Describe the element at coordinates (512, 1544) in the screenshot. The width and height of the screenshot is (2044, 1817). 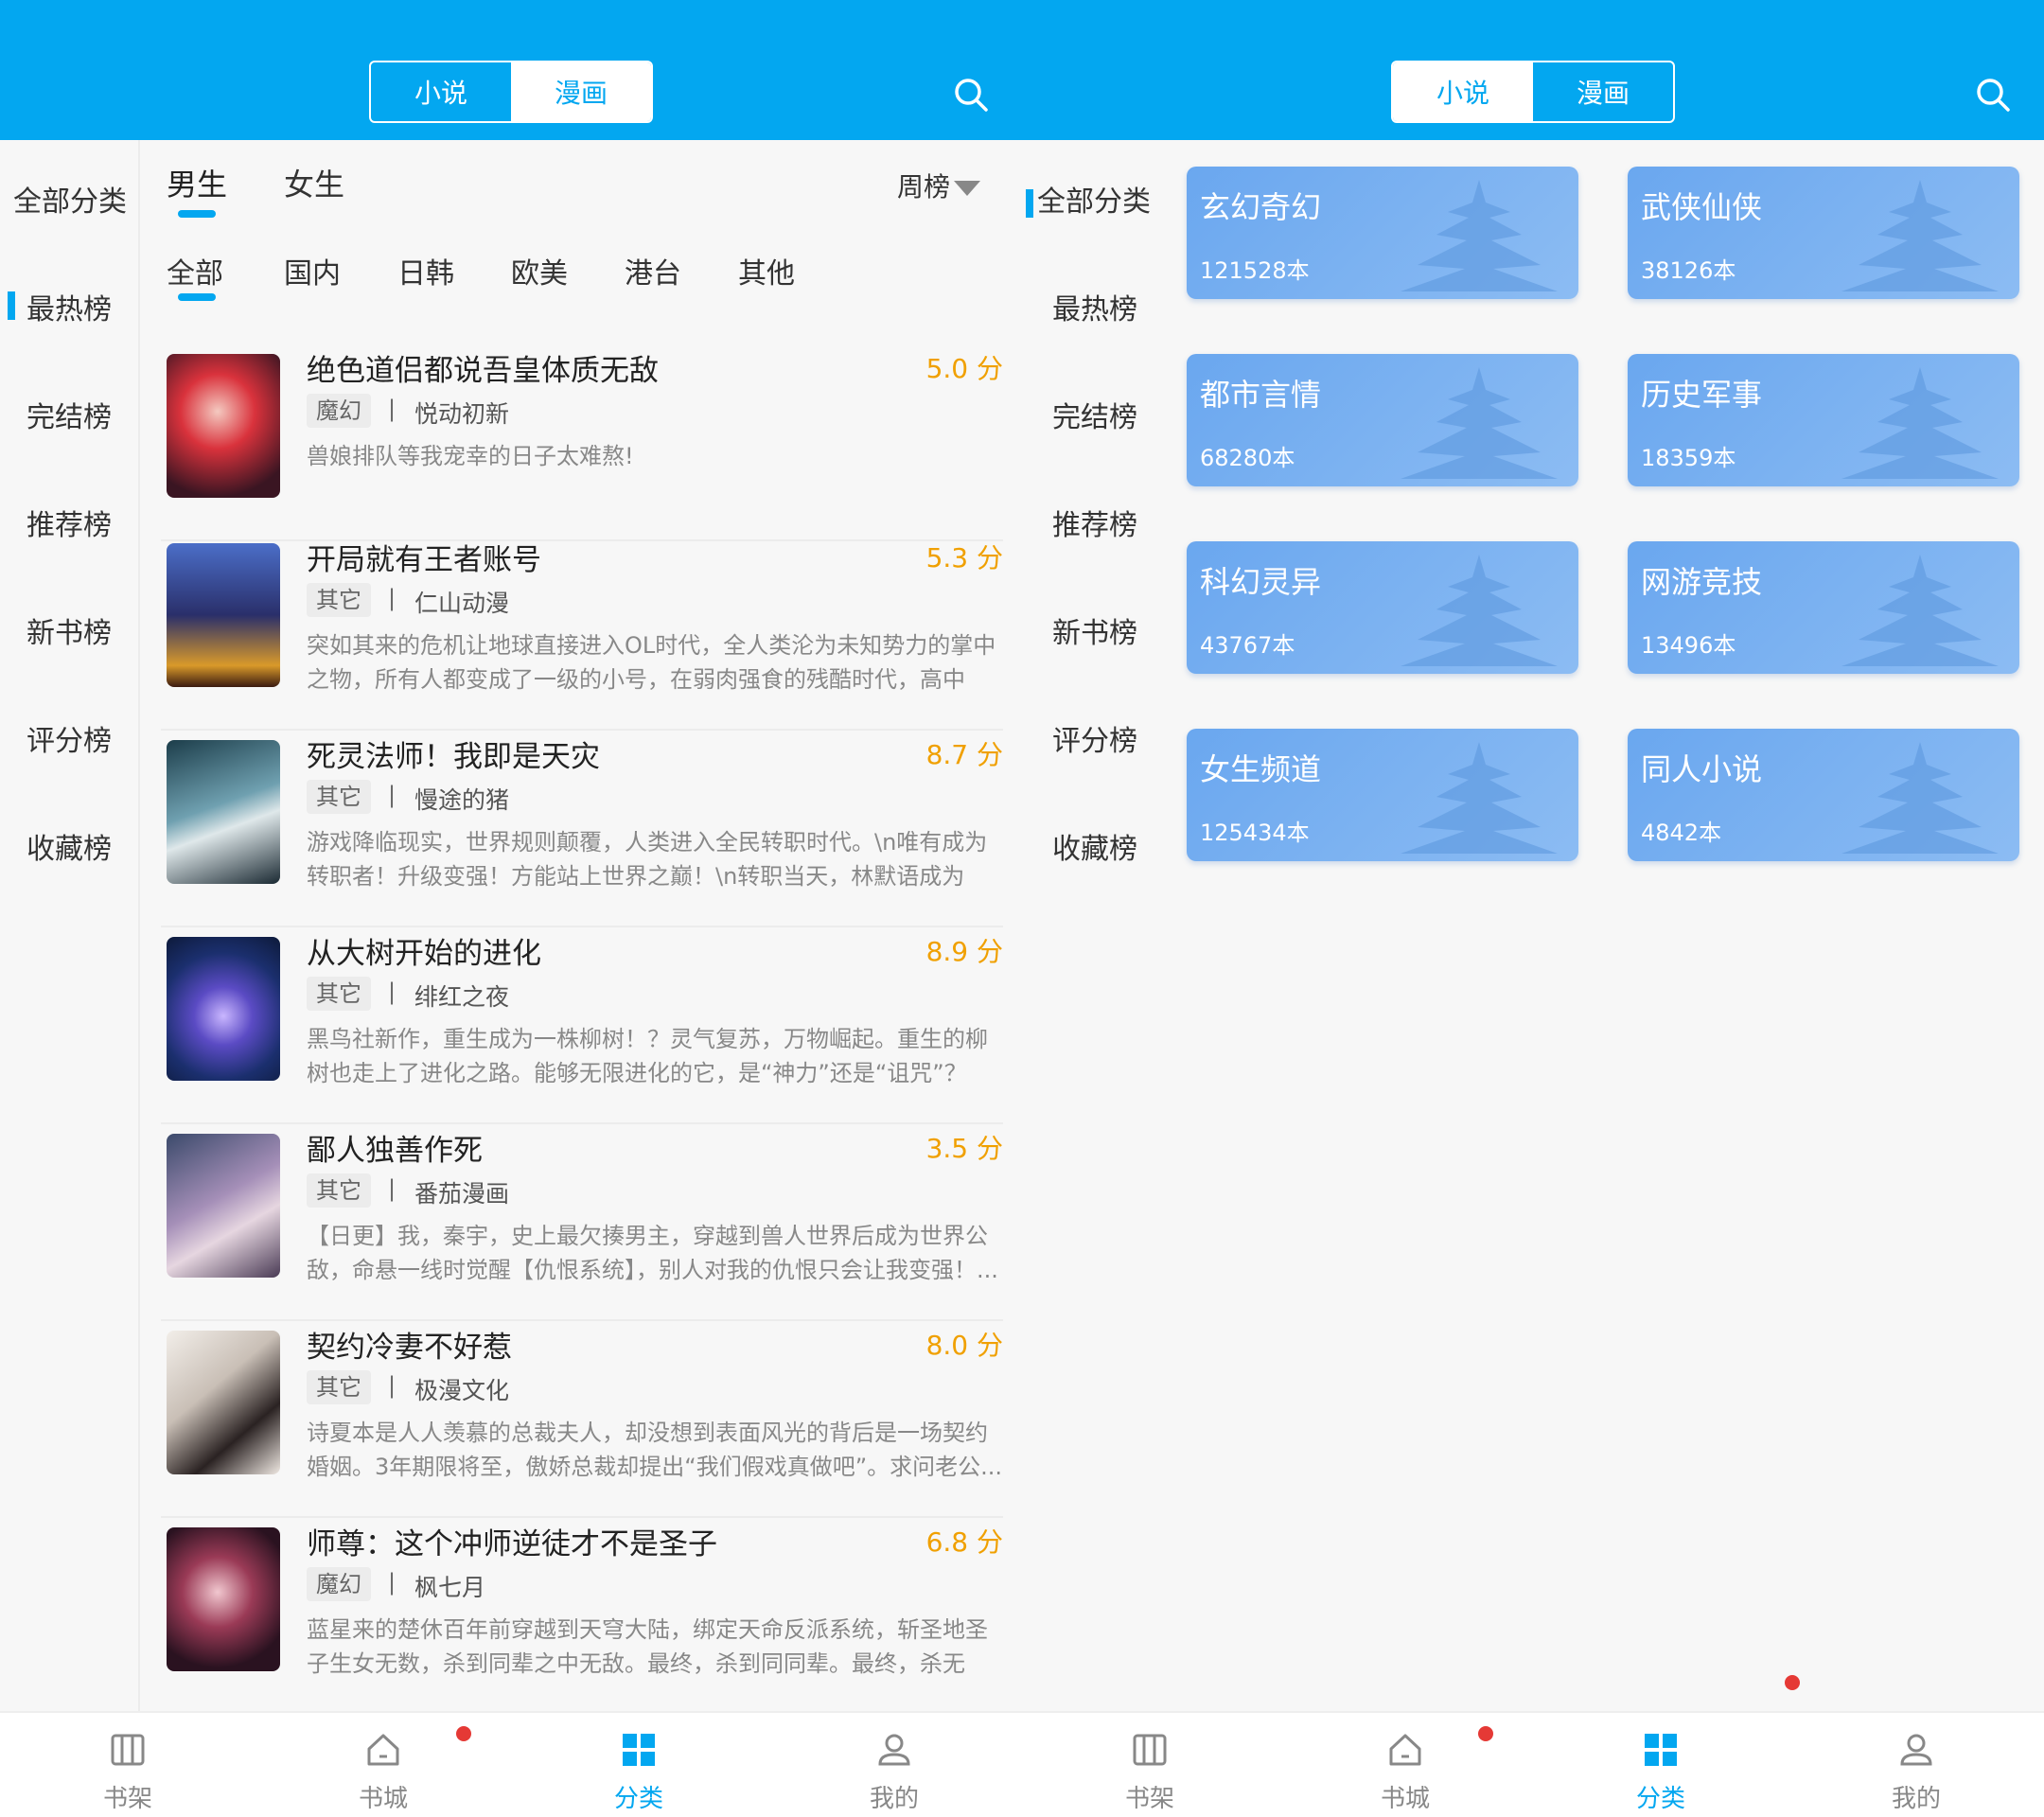
I see `book-title: 师尊：这个冲师逆徒才不是圣子` at that location.